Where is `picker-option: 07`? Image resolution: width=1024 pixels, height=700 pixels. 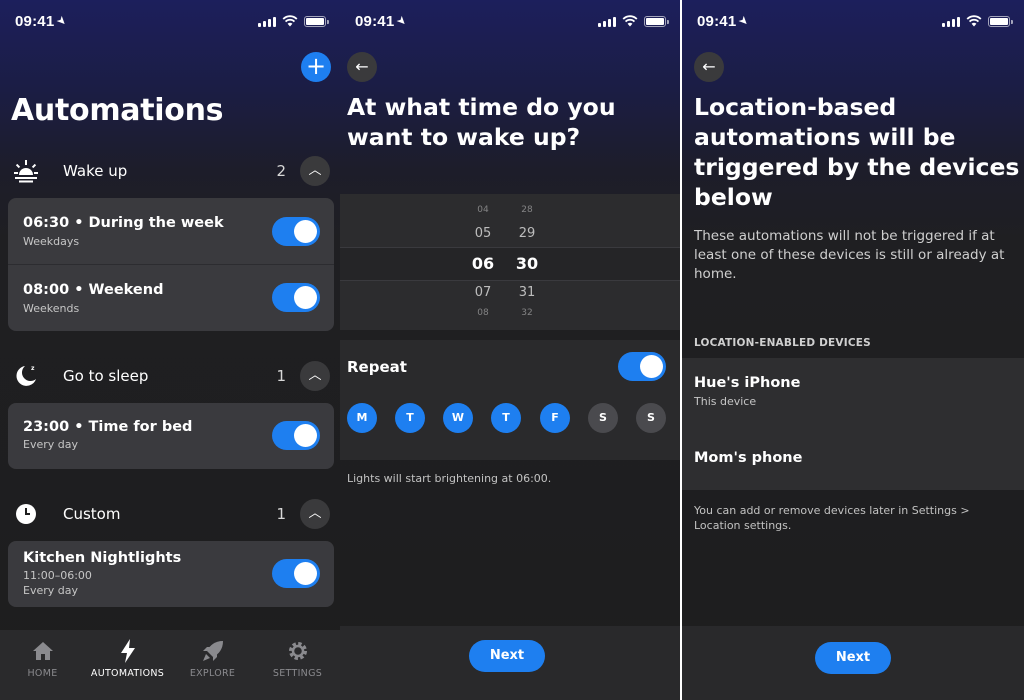 picker-option: 07 is located at coordinates (483, 292).